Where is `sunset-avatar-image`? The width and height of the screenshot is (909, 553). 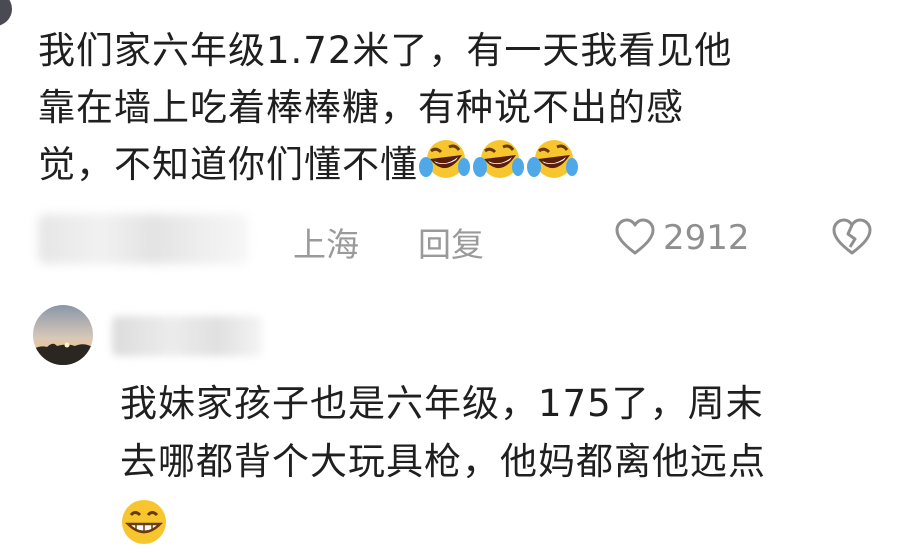 sunset-avatar-image is located at coordinates (63, 335).